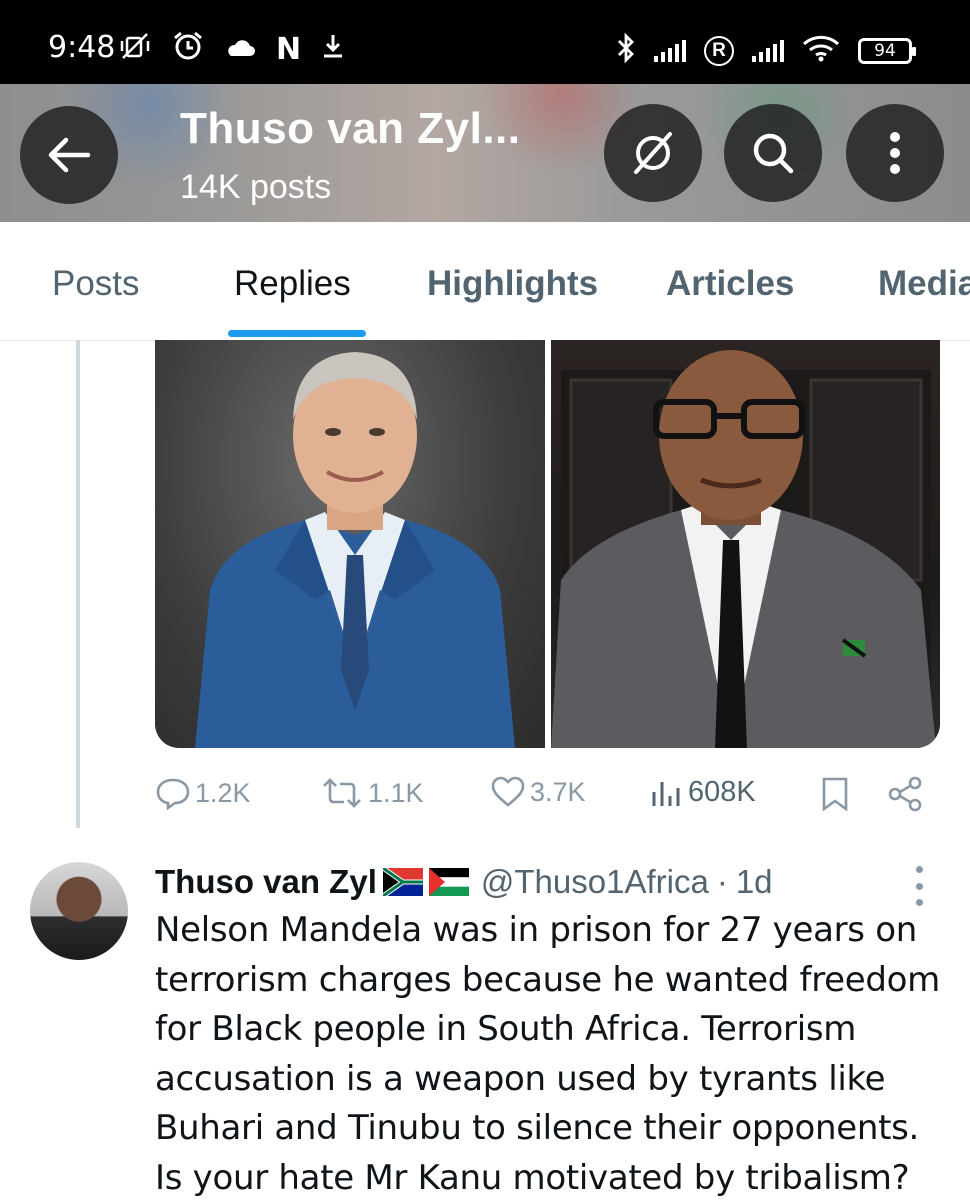  Describe the element at coordinates (754, 882) in the screenshot. I see `tweet-time: 1d` at that location.